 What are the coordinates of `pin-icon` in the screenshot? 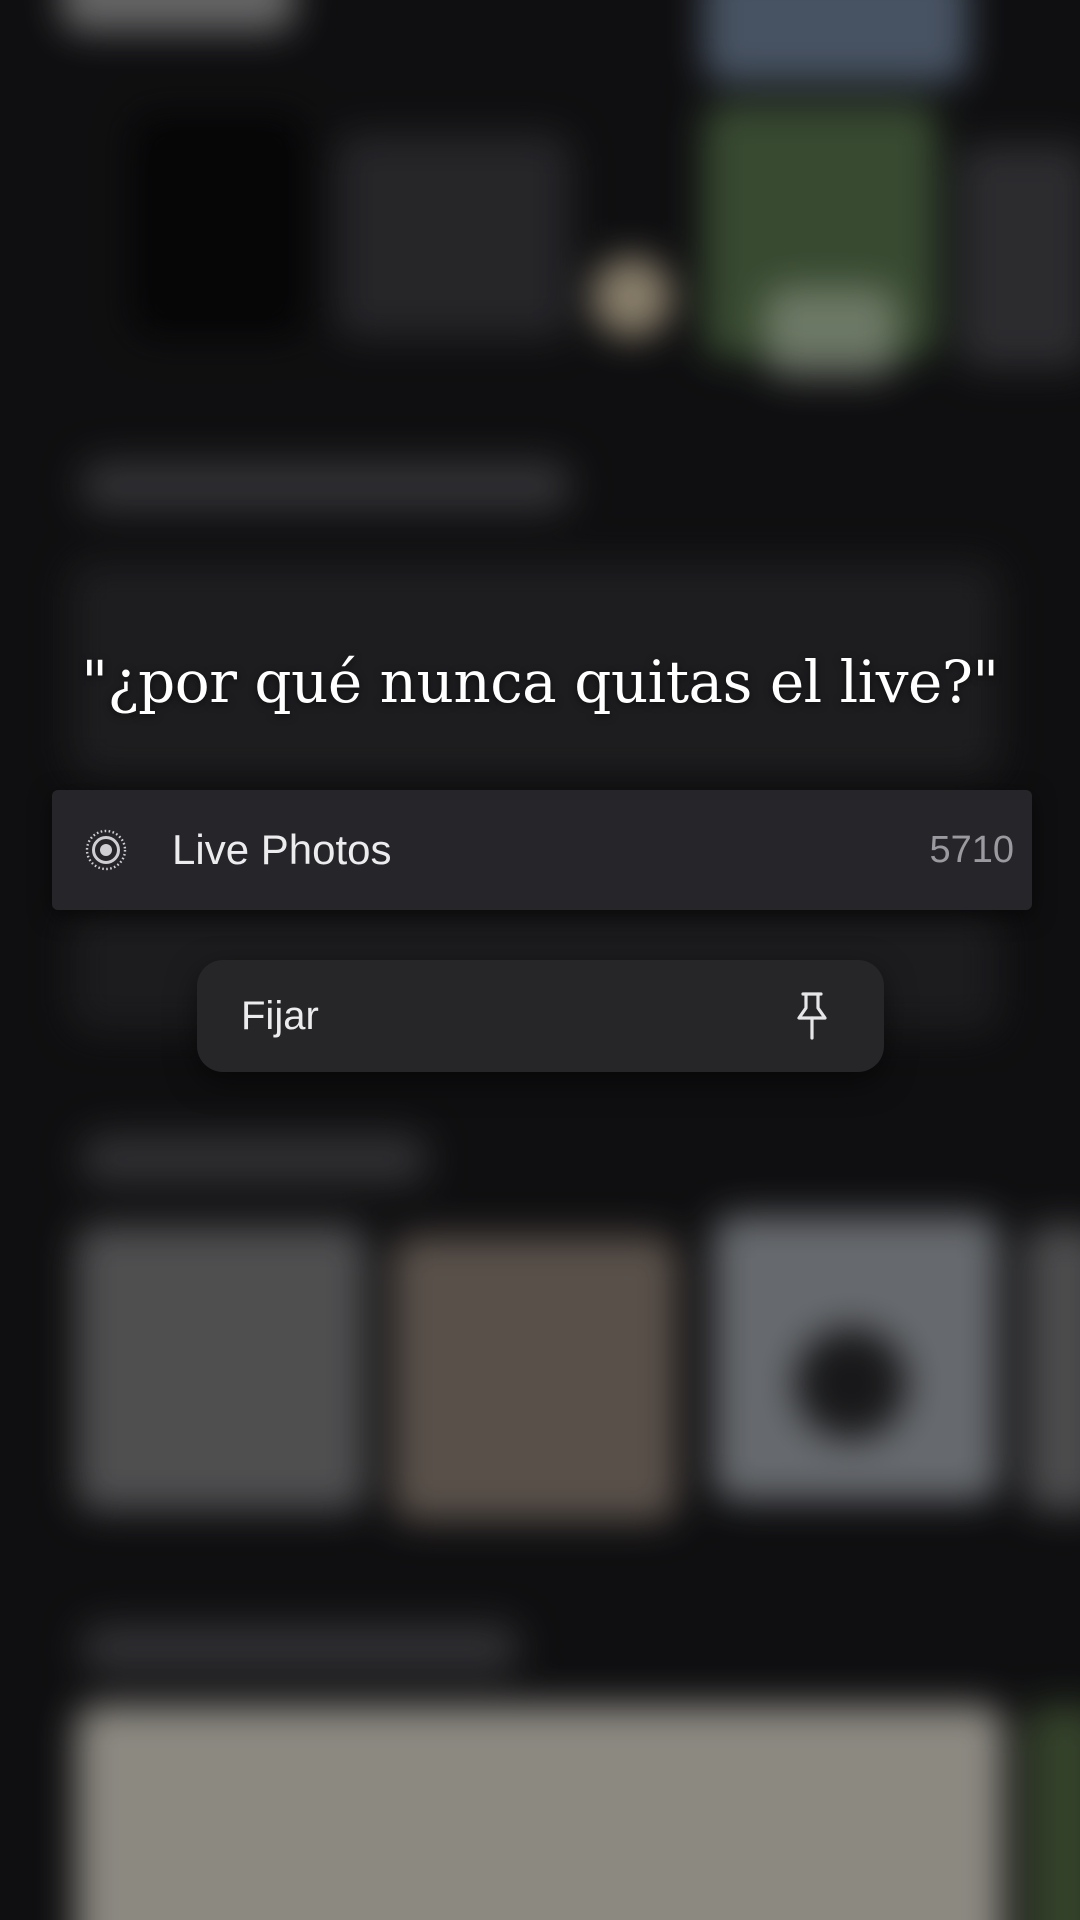 It's located at (812, 1016).